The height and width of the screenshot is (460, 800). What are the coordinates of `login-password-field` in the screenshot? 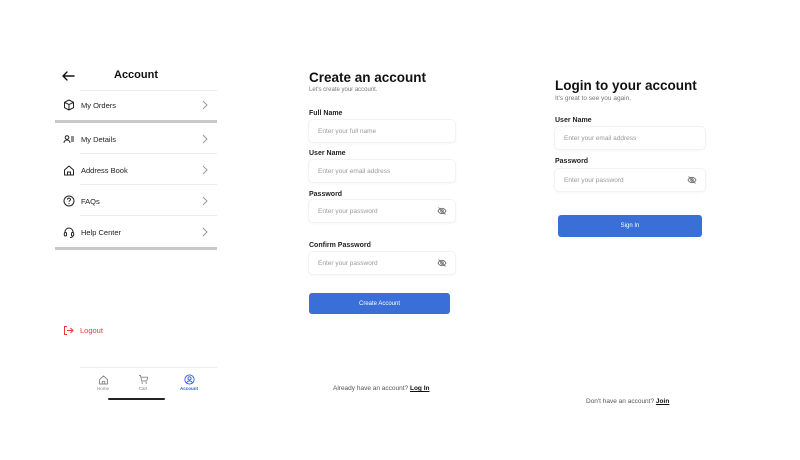 It's located at (630, 180).